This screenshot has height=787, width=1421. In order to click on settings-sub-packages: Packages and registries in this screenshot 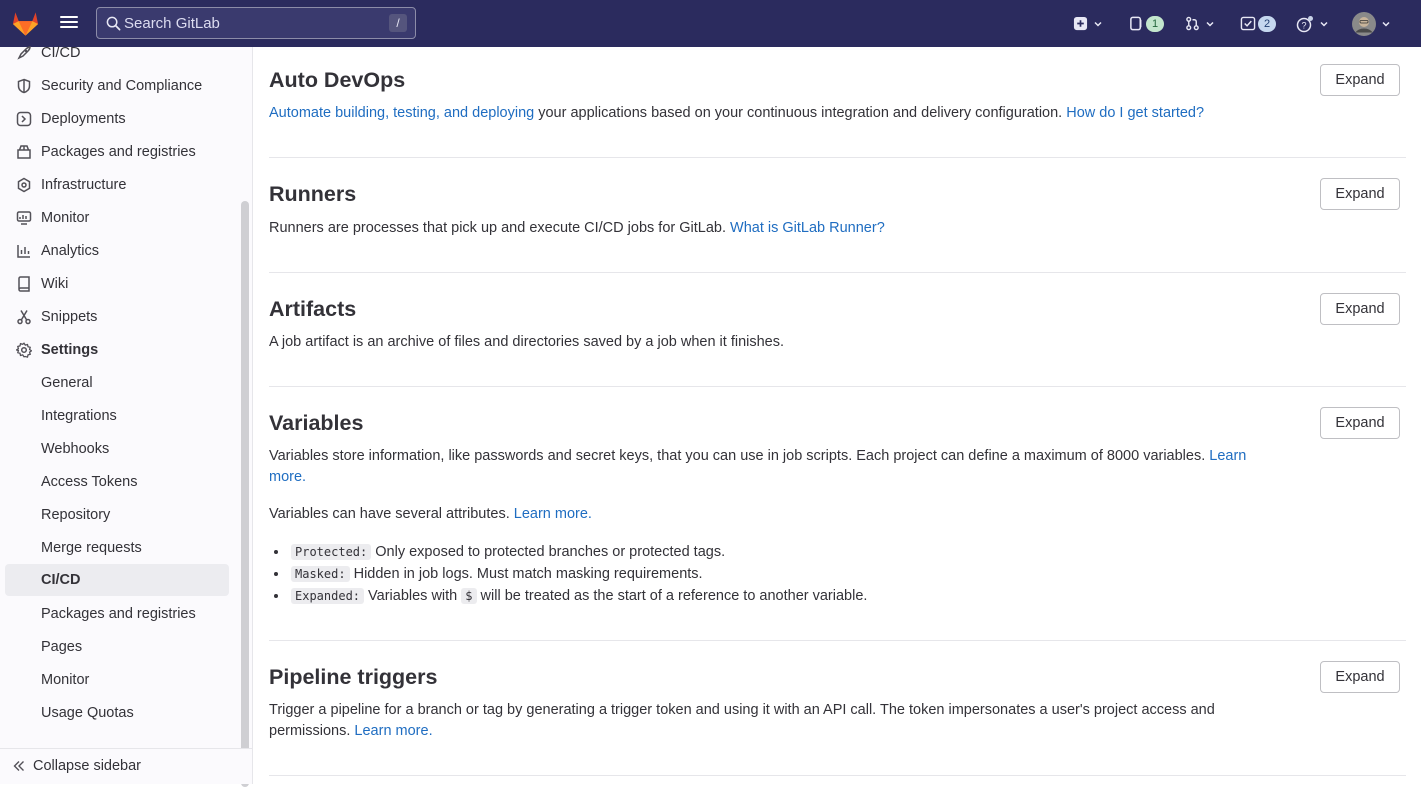, I will do `click(117, 614)`.